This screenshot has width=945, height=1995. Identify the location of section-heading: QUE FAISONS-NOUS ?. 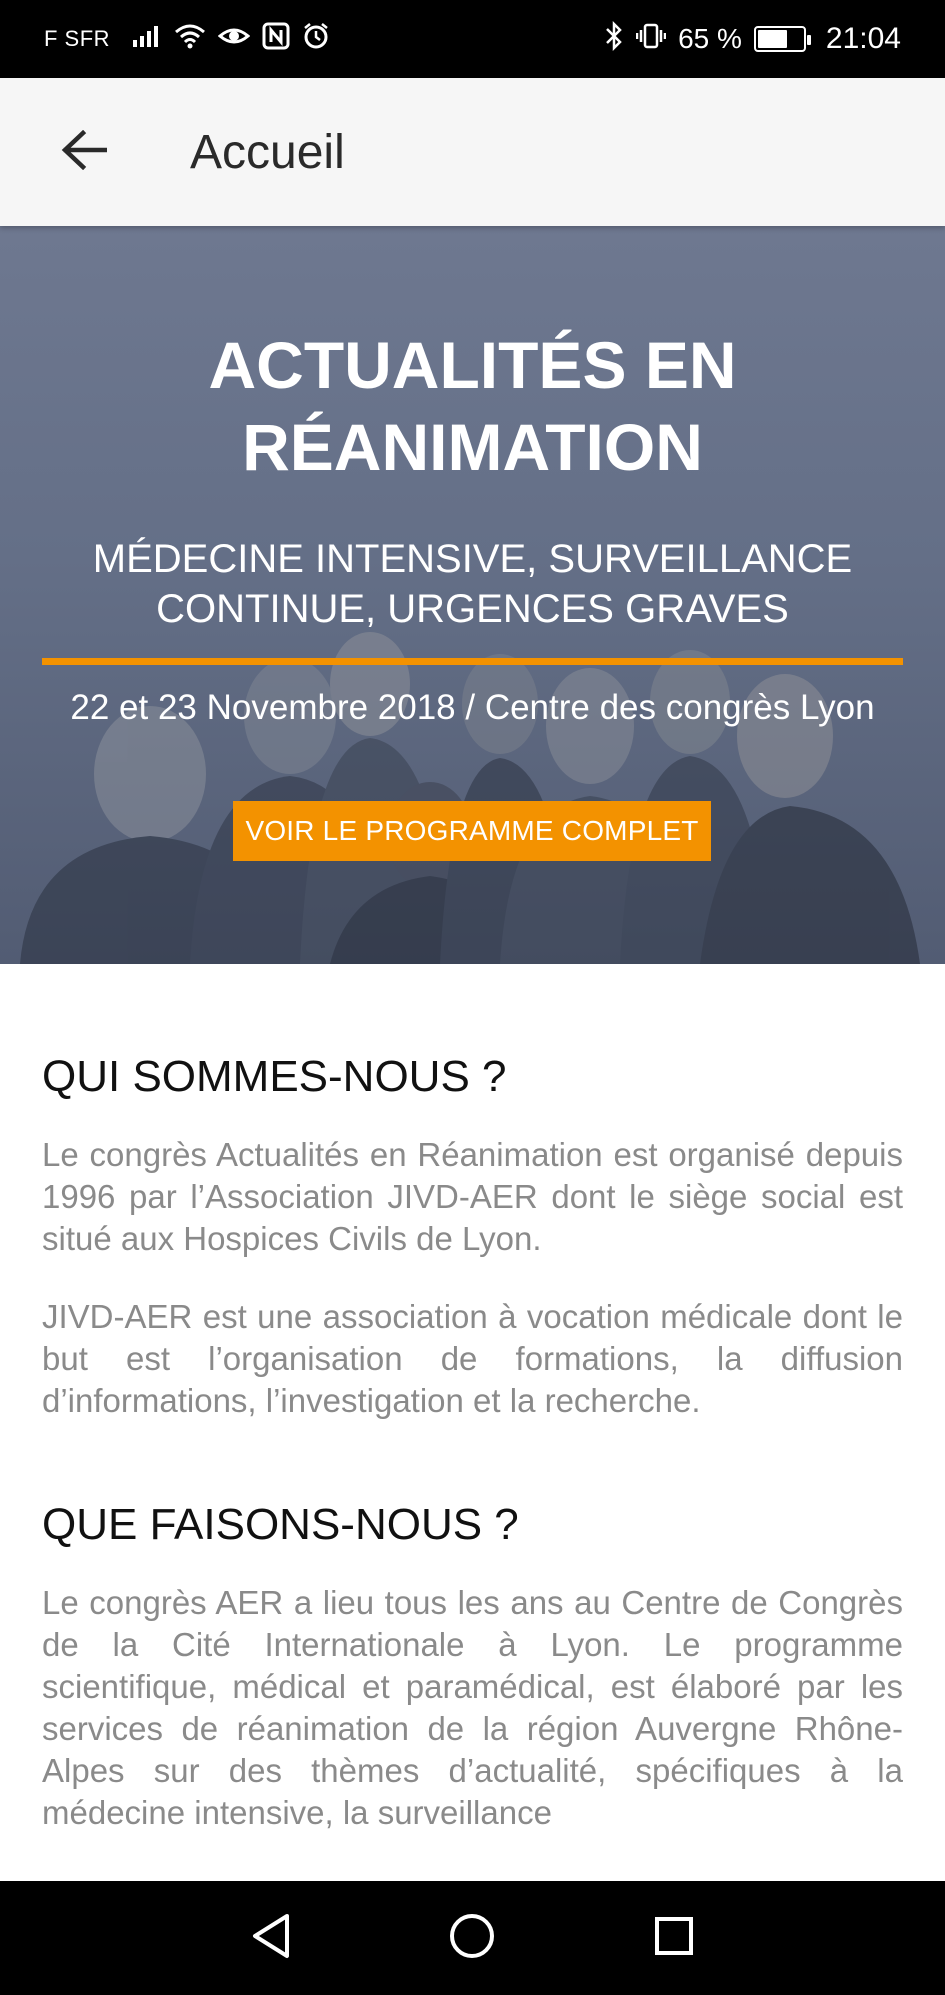
(280, 1524).